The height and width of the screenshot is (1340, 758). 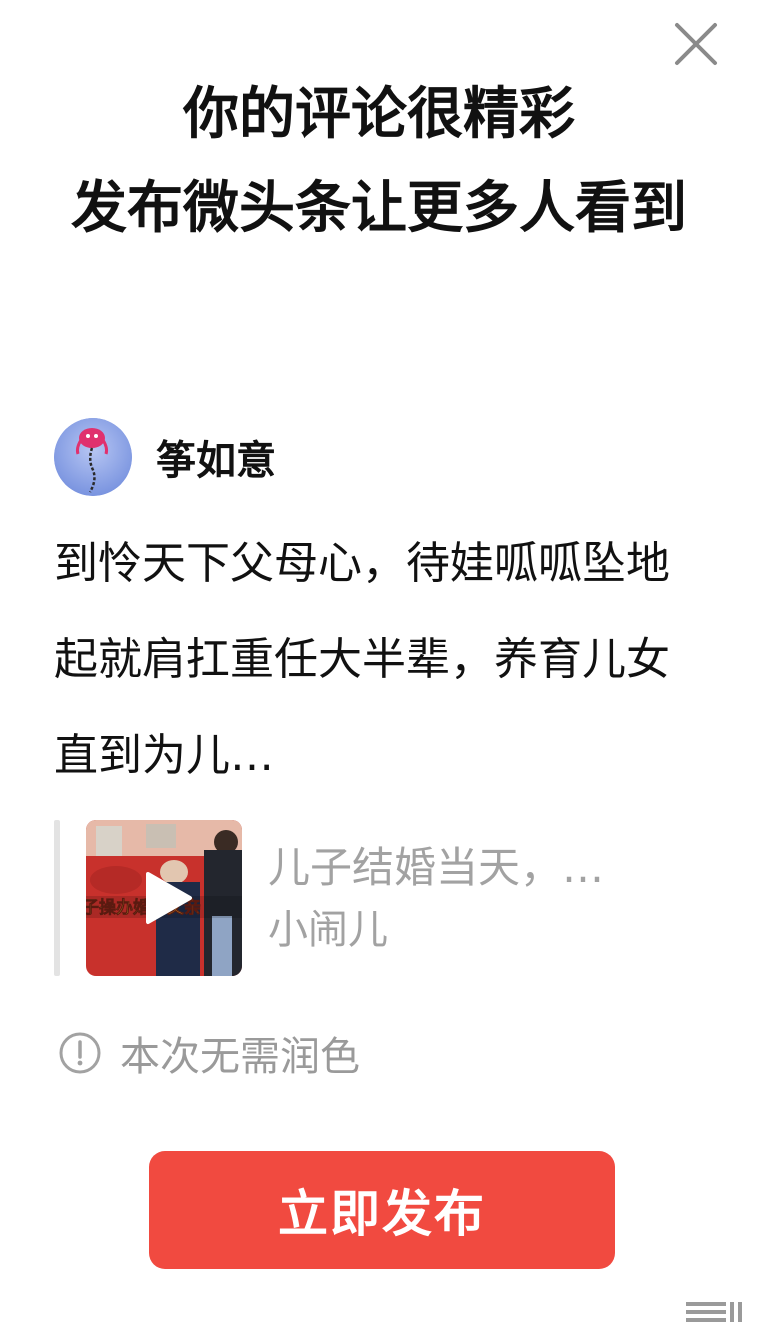 I want to click on kite-avatar-icon, so click(x=93, y=457).